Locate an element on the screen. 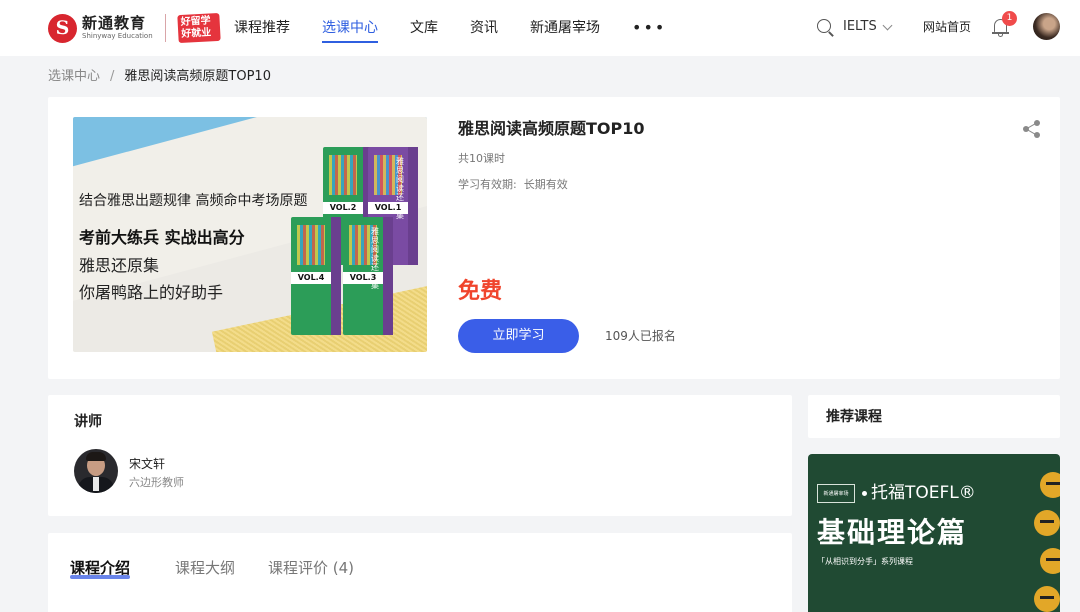 This screenshot has width=1080, height=612. recommended-main-title: 基础理论篇 is located at coordinates (892, 532).